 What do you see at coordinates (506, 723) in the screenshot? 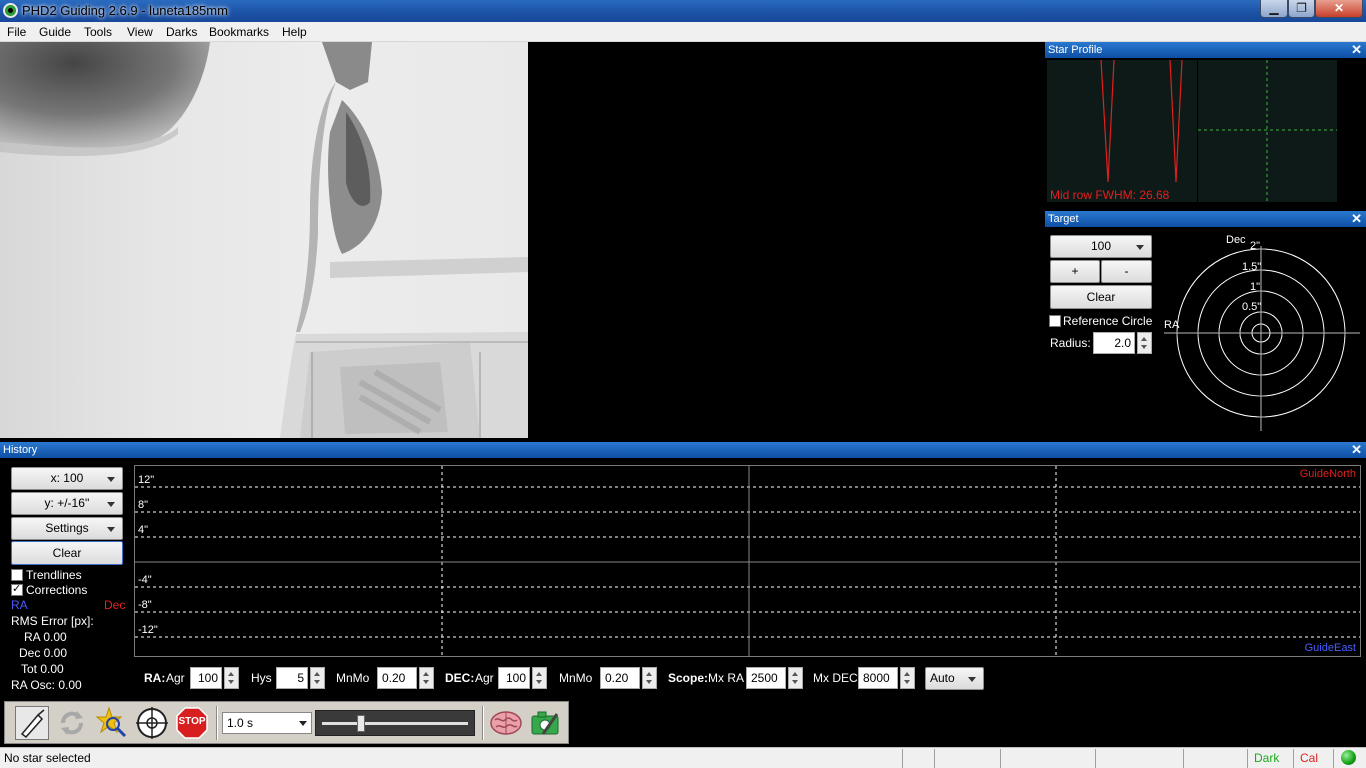
I see `brain-settings-button` at bounding box center [506, 723].